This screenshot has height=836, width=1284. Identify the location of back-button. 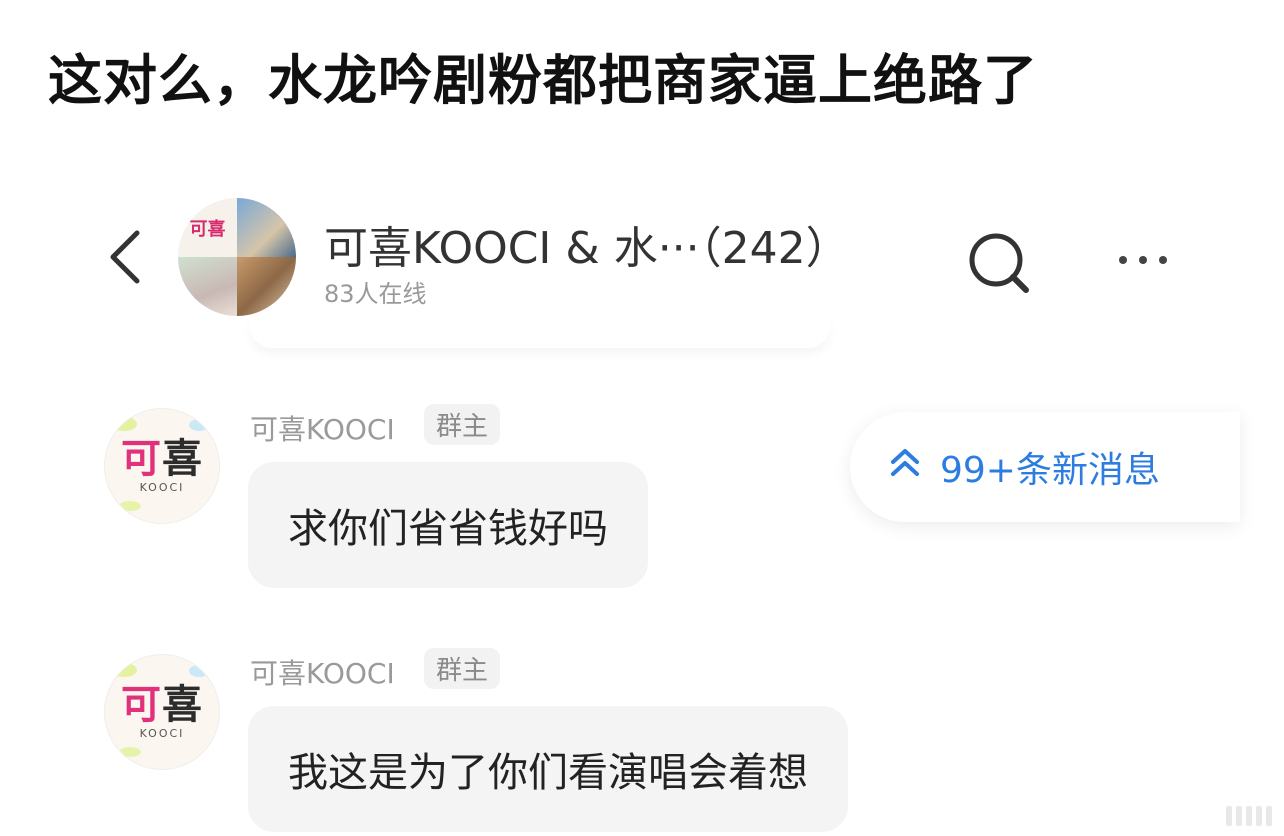
(125, 257).